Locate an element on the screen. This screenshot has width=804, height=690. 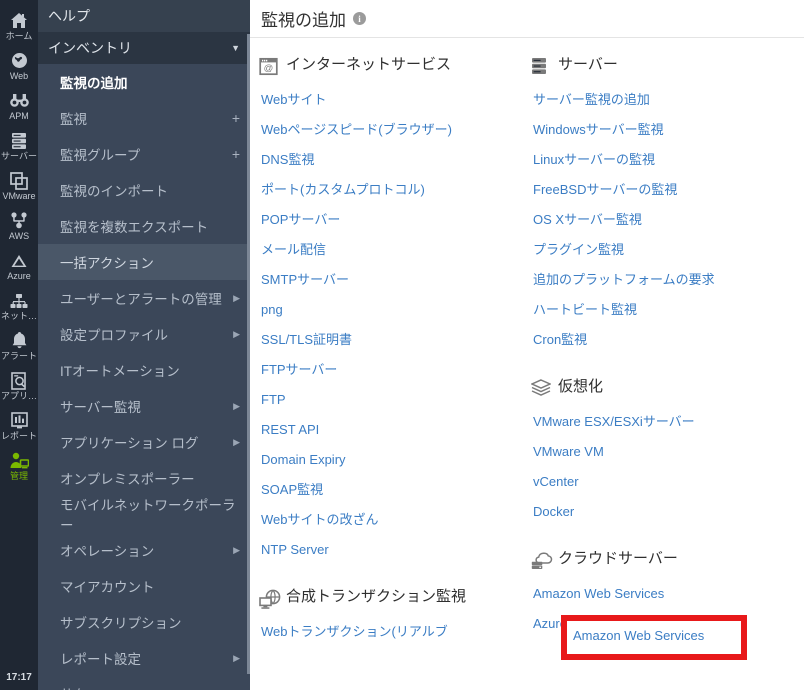
rail-item-azure-triangle: Azure is located at coordinates (19, 266).